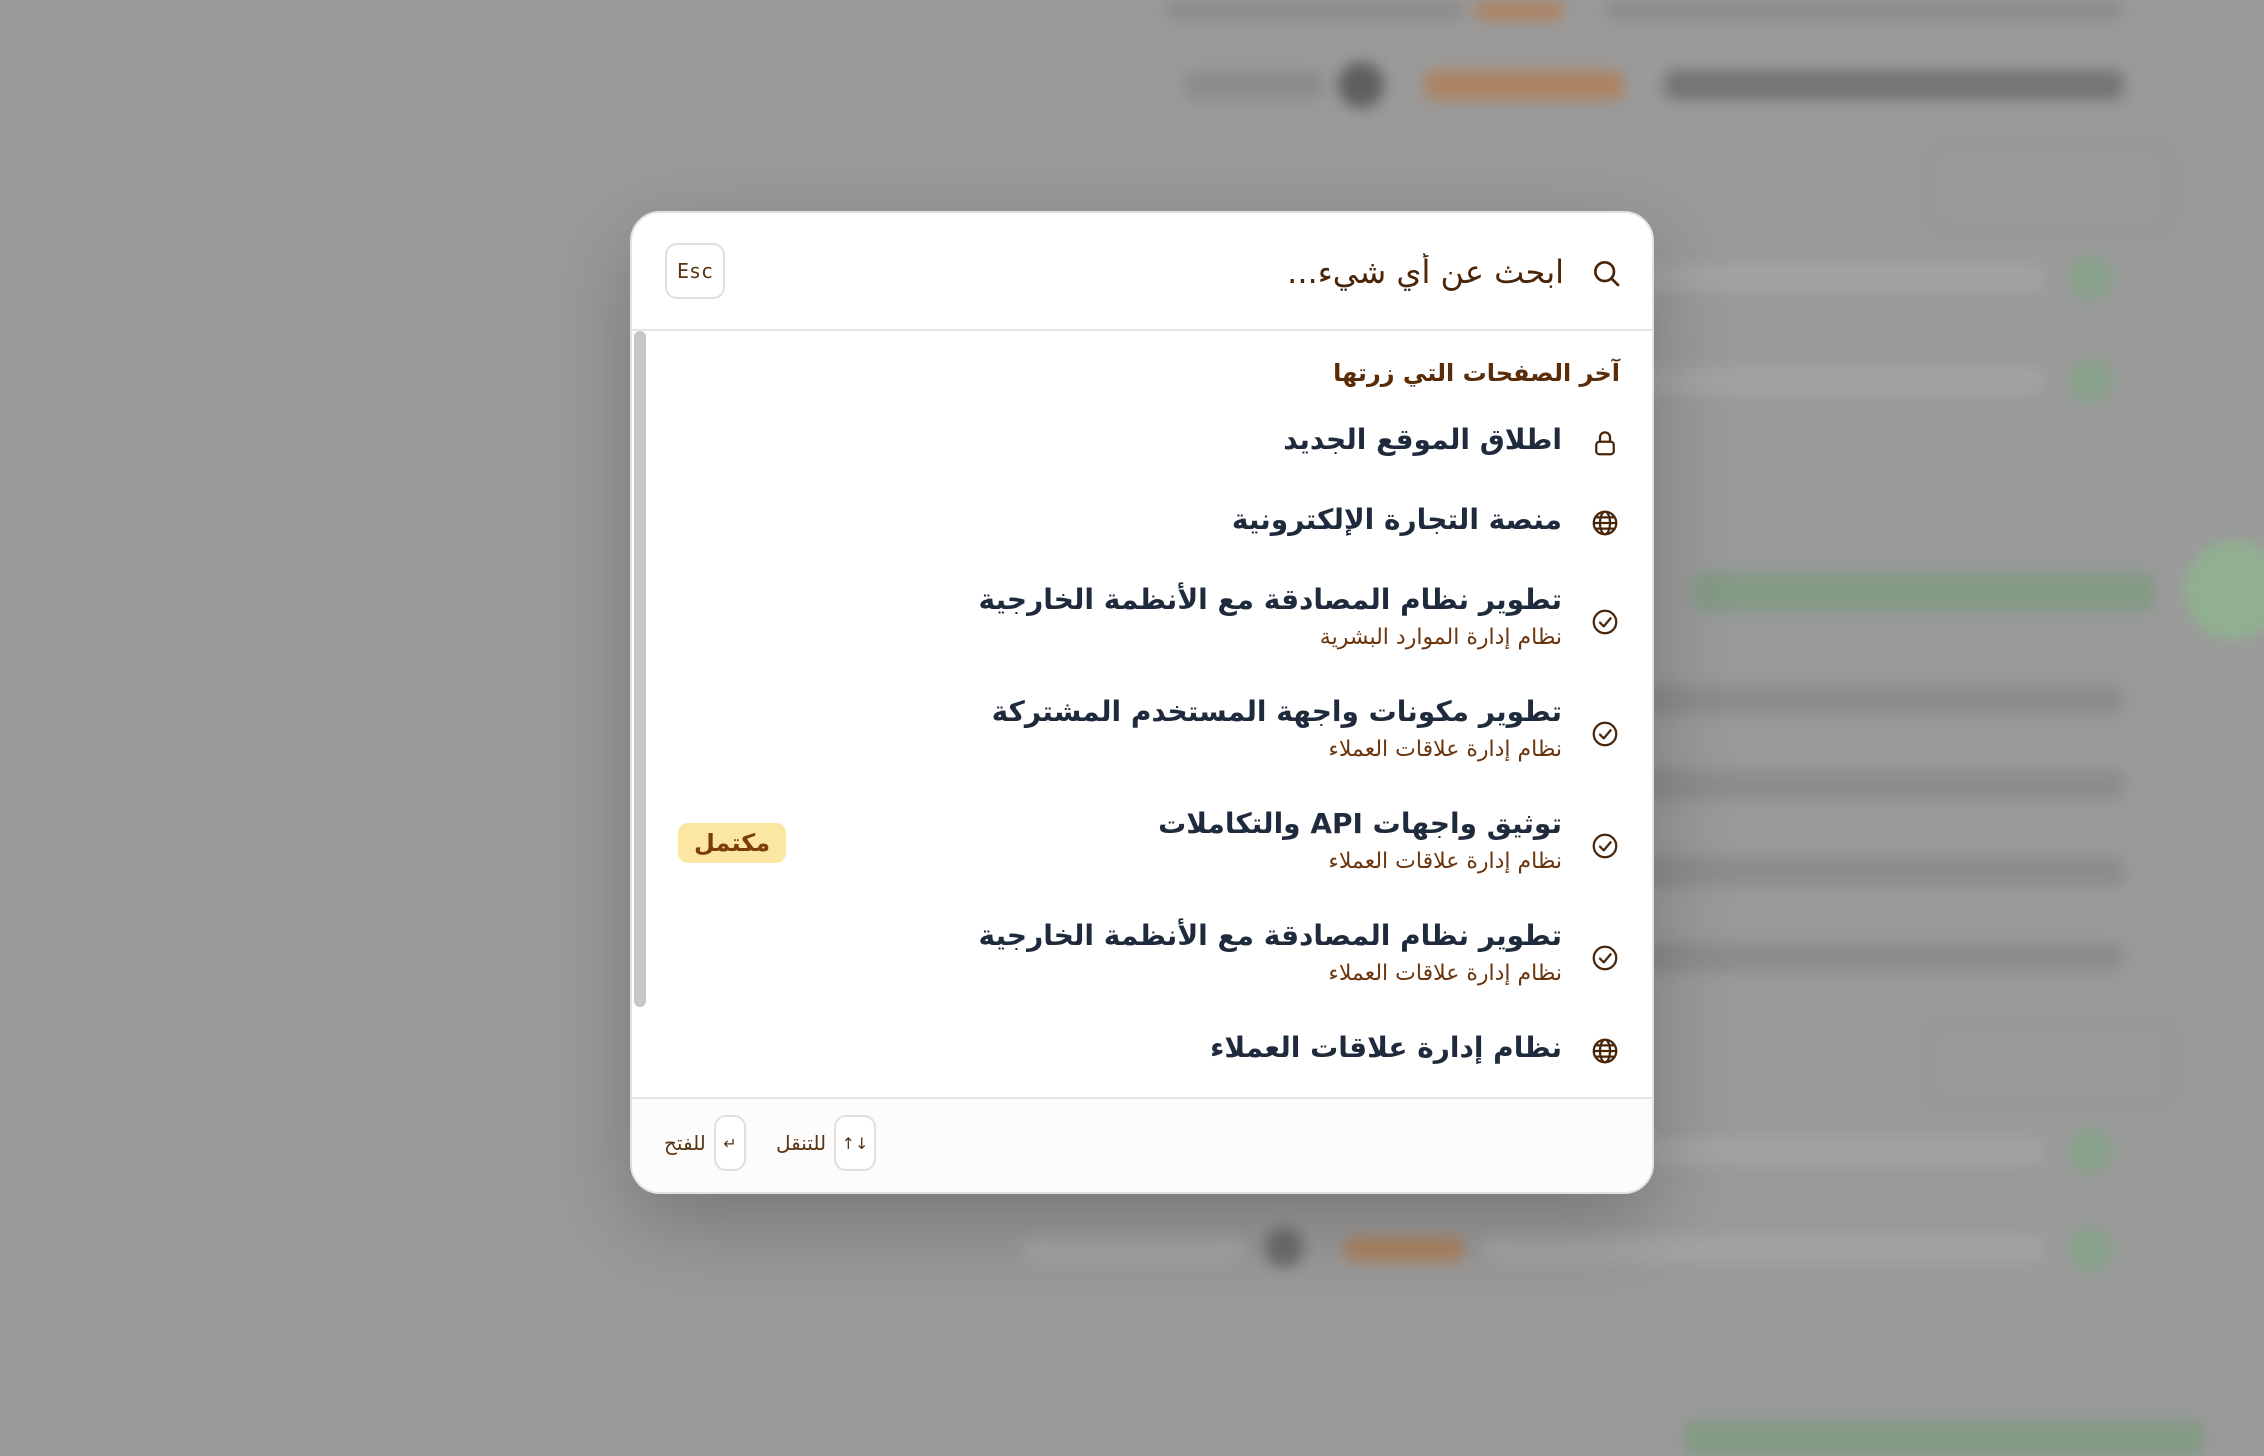  What do you see at coordinates (695, 271) in the screenshot?
I see `esc-close-button: Esc` at bounding box center [695, 271].